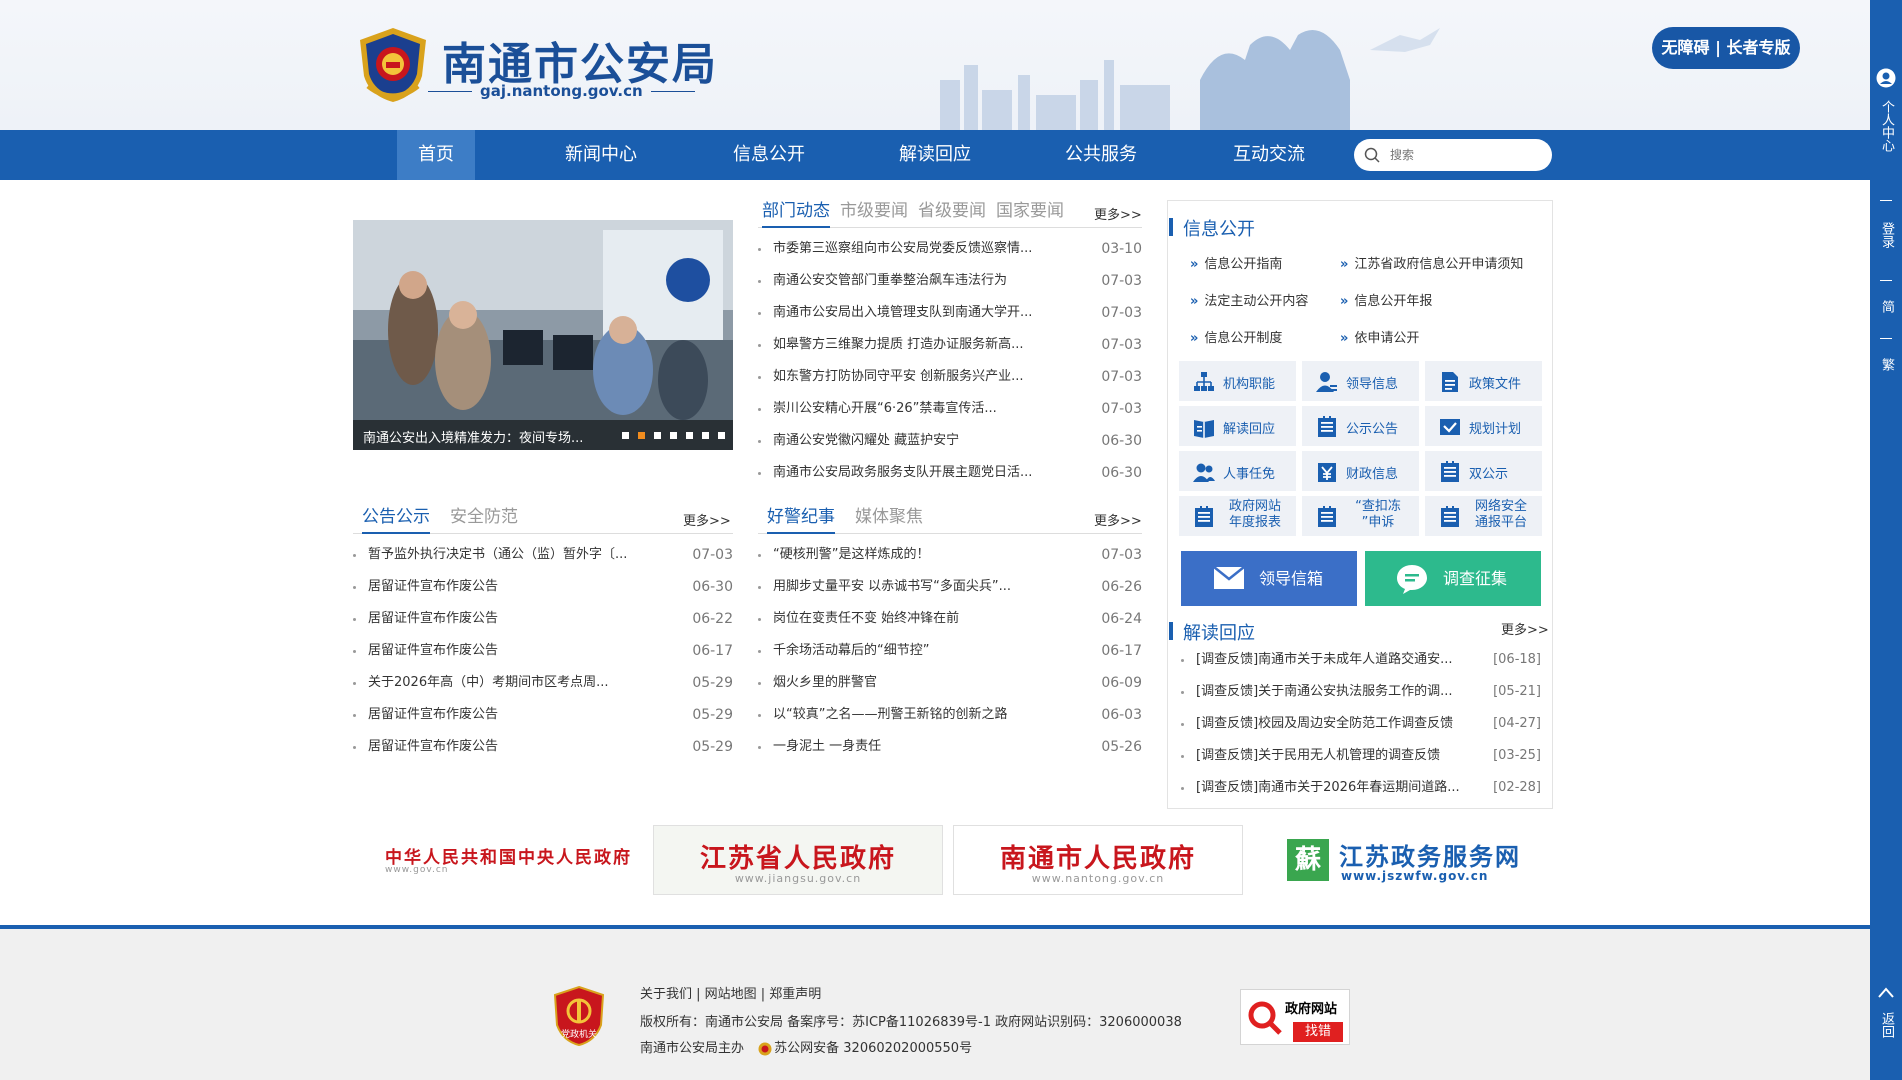  I want to click on info-link-system: » 信息公开制度, so click(1236, 336).